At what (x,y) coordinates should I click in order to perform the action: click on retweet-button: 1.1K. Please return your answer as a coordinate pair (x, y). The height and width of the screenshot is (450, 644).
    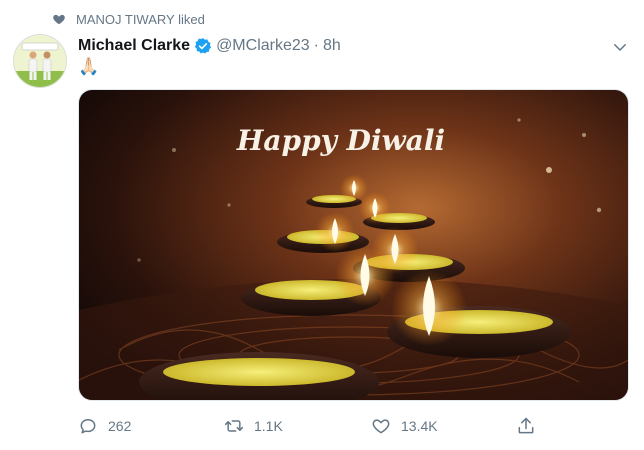
    Looking at the image, I should click on (253, 426).